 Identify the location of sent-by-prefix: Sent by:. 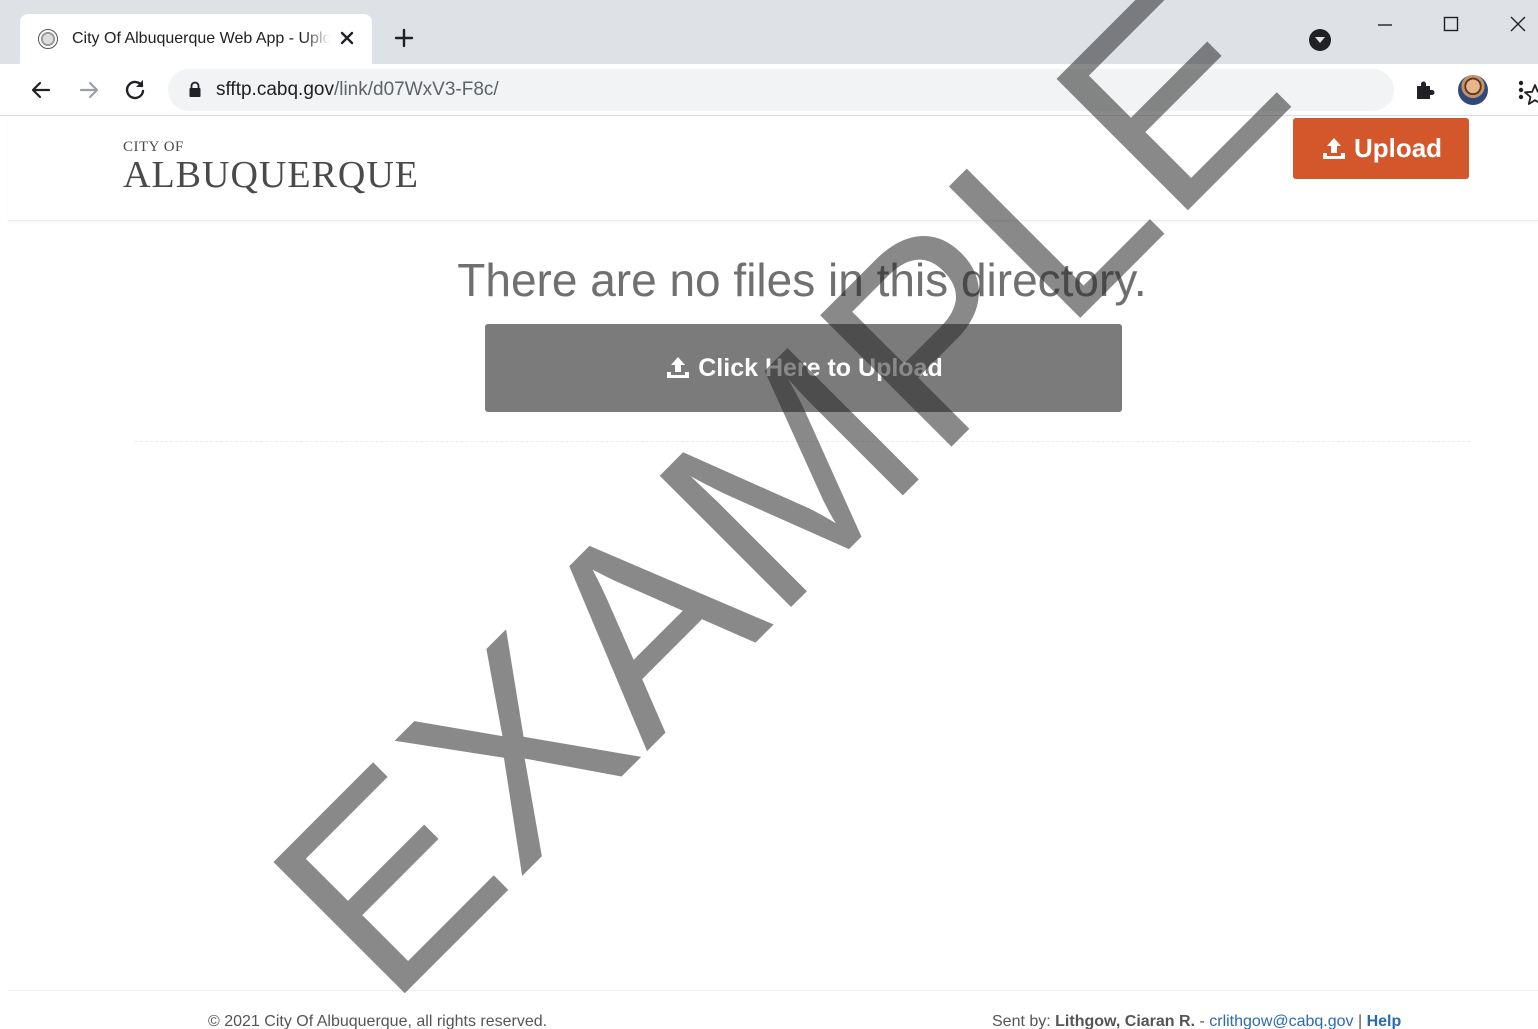
(1024, 1021).